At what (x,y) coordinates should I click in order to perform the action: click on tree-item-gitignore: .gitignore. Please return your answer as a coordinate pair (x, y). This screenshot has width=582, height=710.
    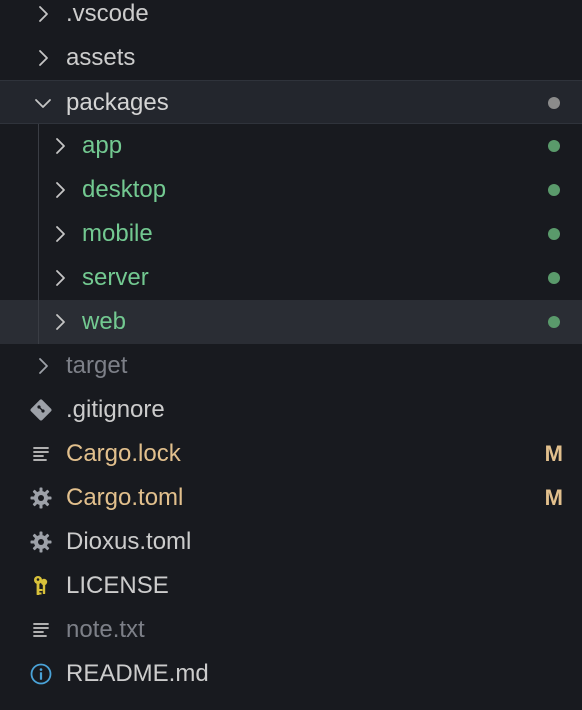
    Looking at the image, I should click on (291, 410).